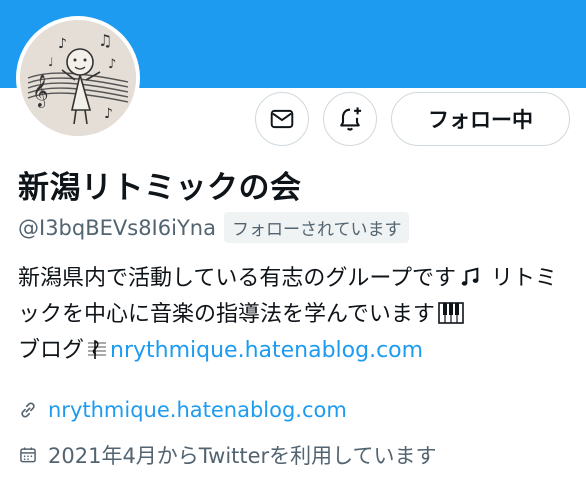  What do you see at coordinates (28, 410) in the screenshot?
I see `link-icon` at bounding box center [28, 410].